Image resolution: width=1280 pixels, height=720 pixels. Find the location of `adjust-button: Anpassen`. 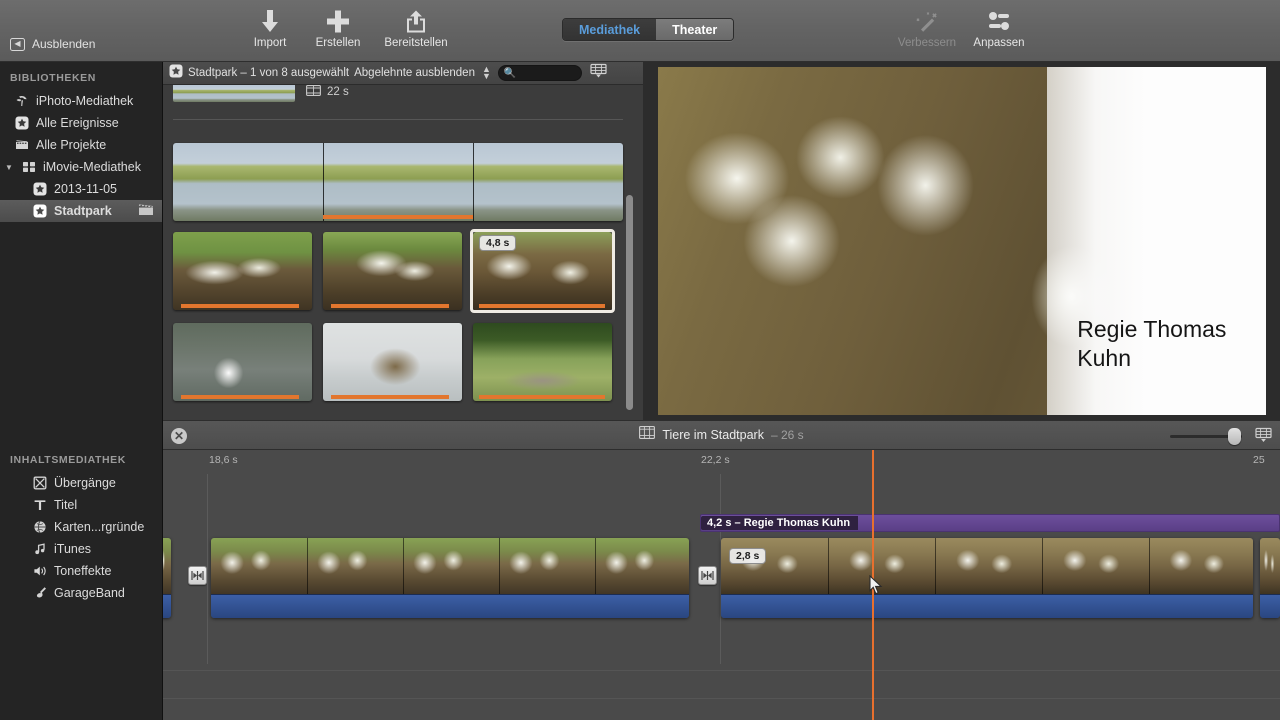

adjust-button: Anpassen is located at coordinates (999, 28).